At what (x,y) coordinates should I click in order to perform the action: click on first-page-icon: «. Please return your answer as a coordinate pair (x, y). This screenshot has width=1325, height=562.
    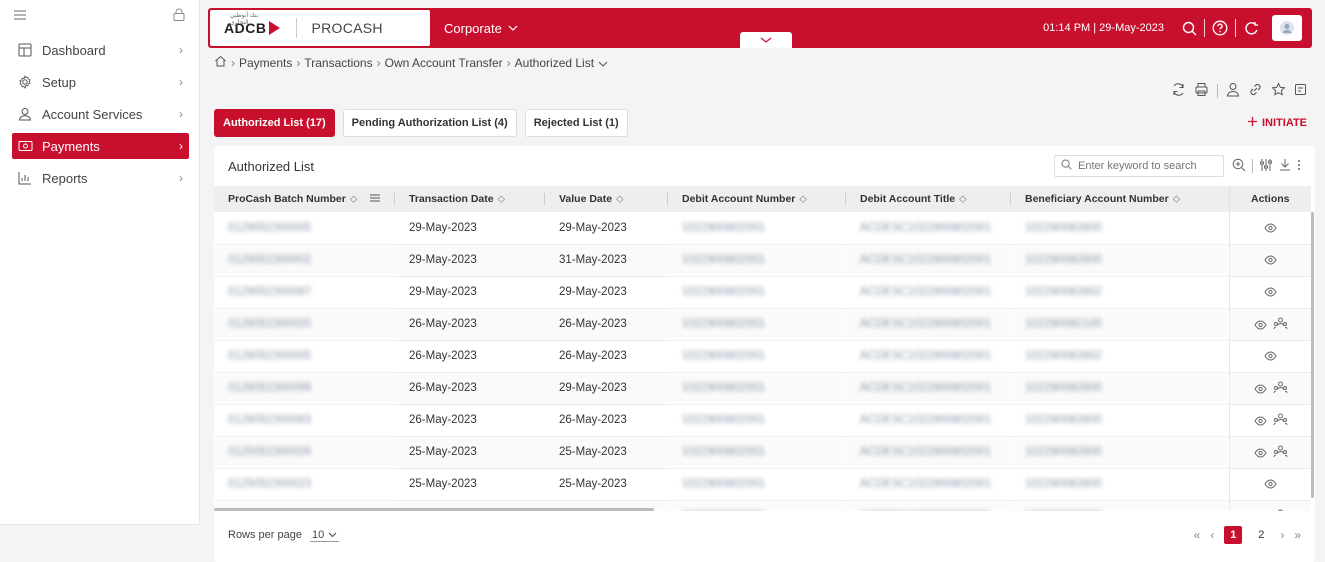
    Looking at the image, I should click on (1197, 535).